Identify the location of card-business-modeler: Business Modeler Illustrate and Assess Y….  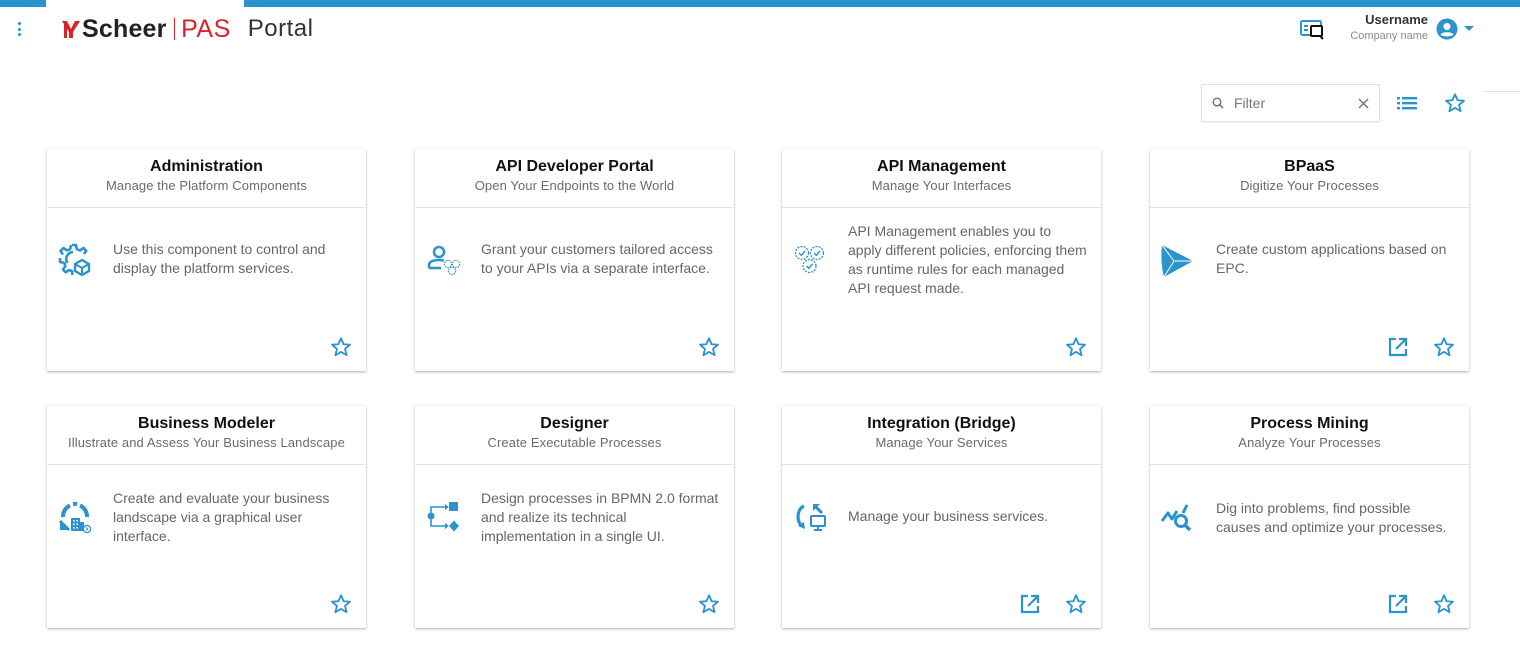
(206, 517).